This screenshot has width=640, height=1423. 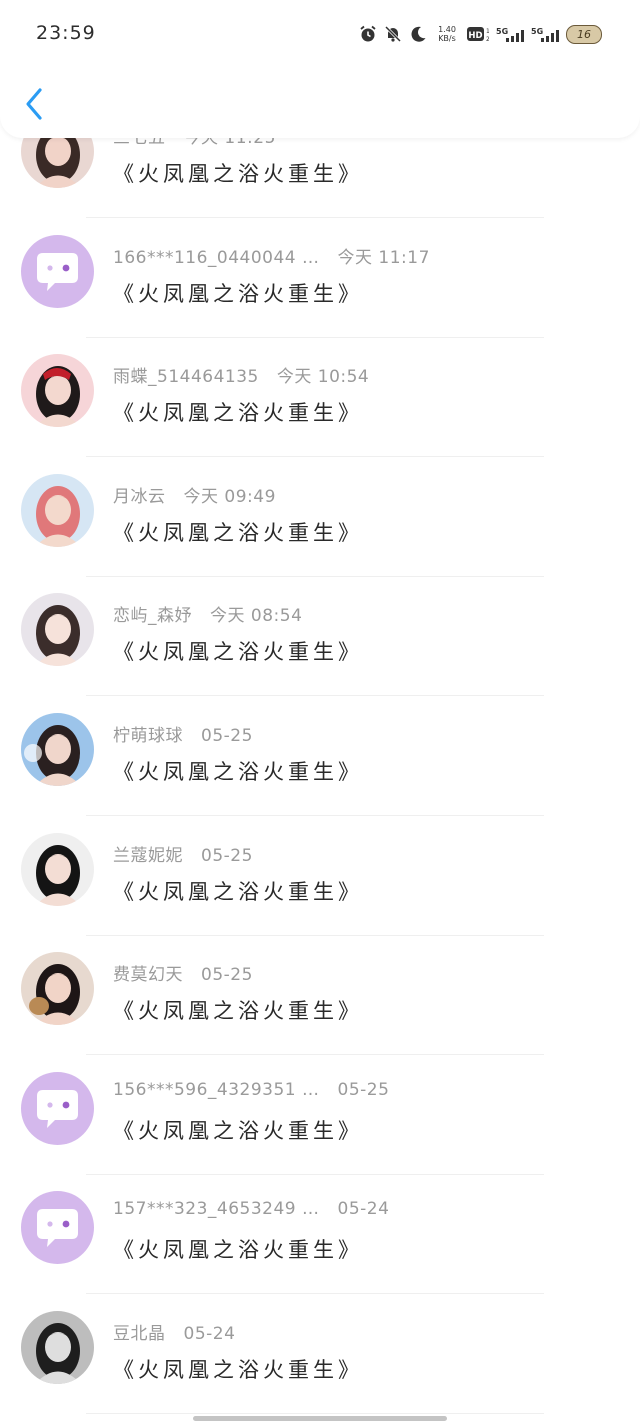 I want to click on signal-5g-icon: 5G, so click(x=510, y=34).